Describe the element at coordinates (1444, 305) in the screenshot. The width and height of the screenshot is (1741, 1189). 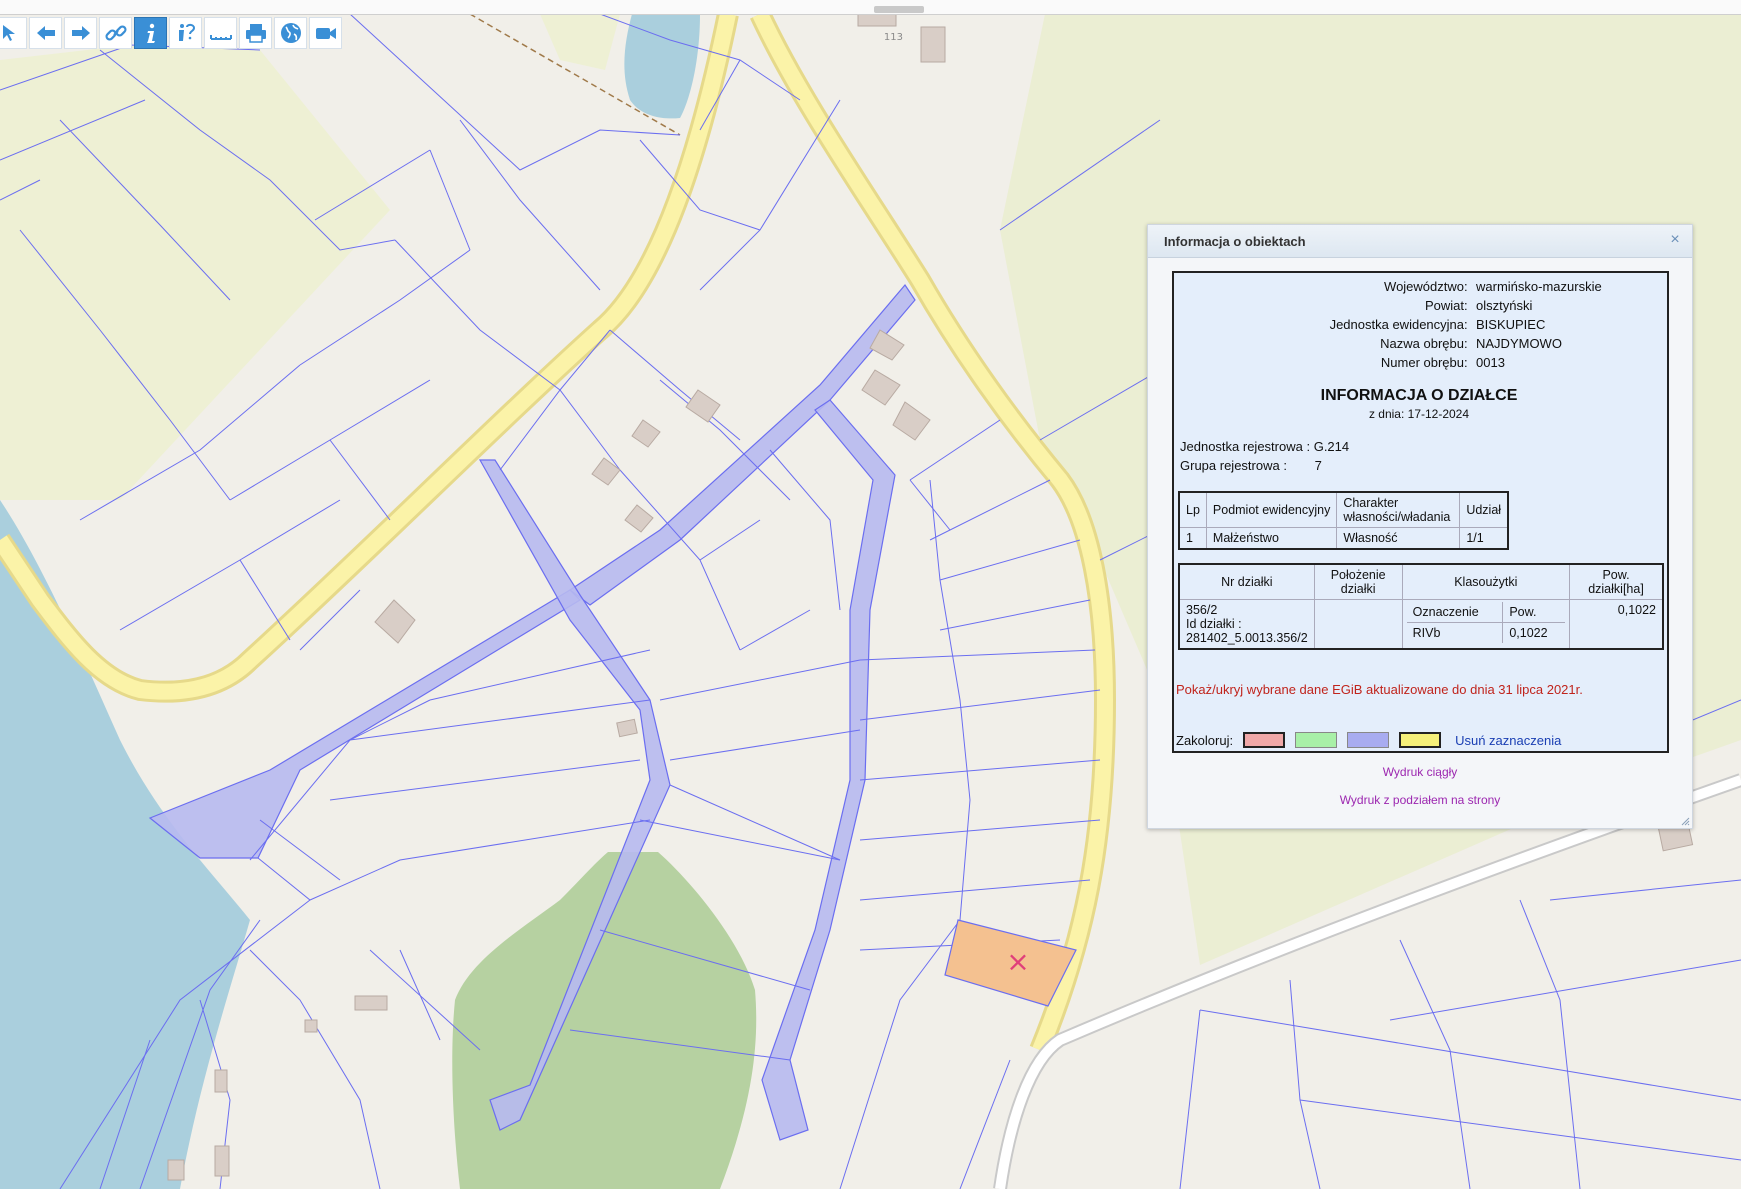
I see `location-key: Powiat` at that location.